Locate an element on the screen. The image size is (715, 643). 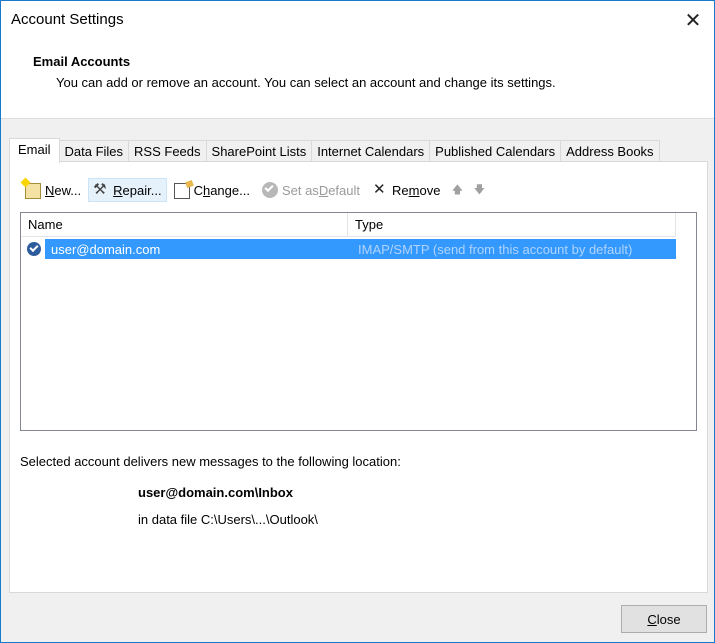
remove-label-post: ove is located at coordinates (430, 190).